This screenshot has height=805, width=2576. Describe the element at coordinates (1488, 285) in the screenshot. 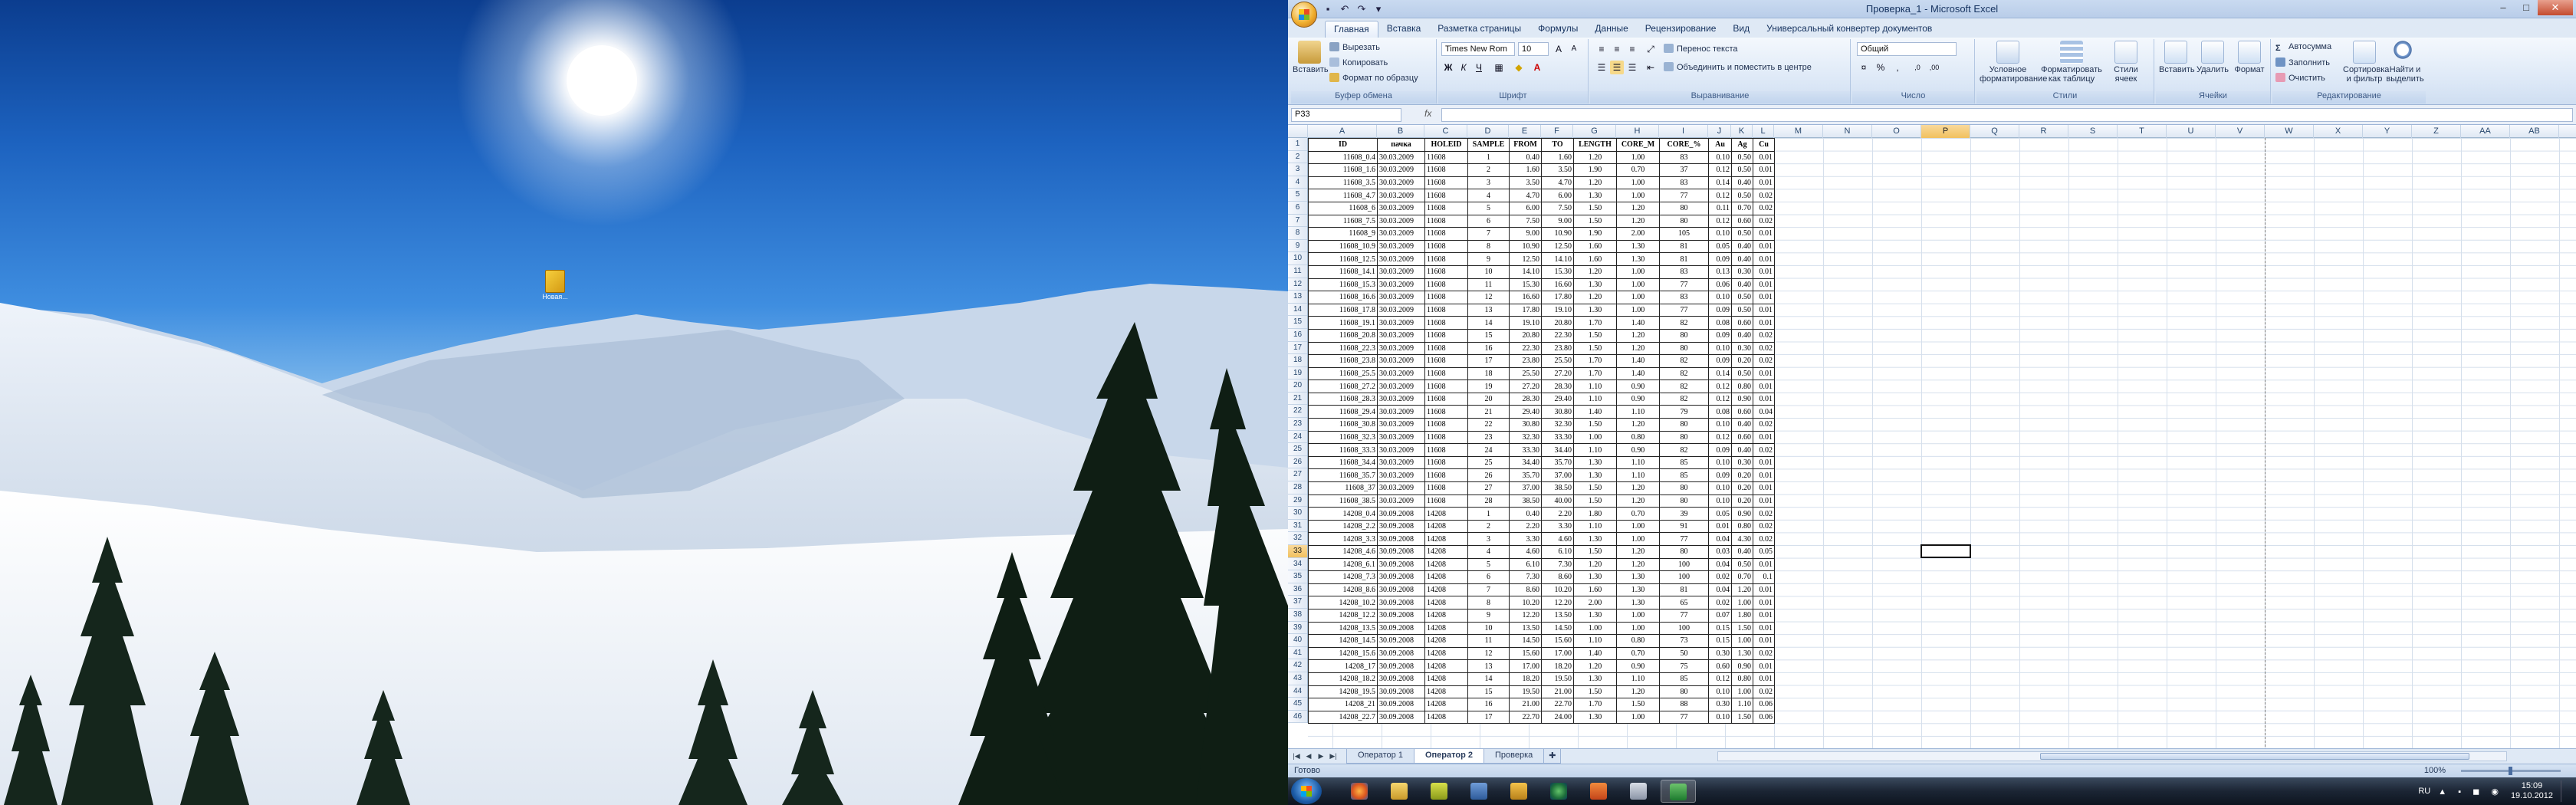

I see `table-cell: 11` at that location.